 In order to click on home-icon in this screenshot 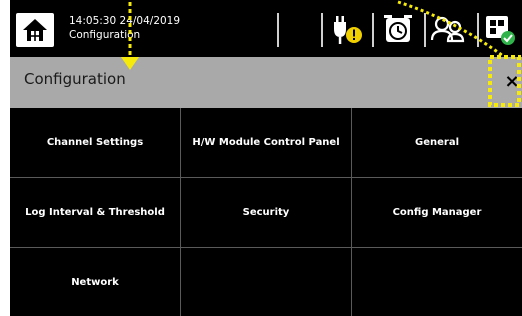, I will do `click(35, 30)`.